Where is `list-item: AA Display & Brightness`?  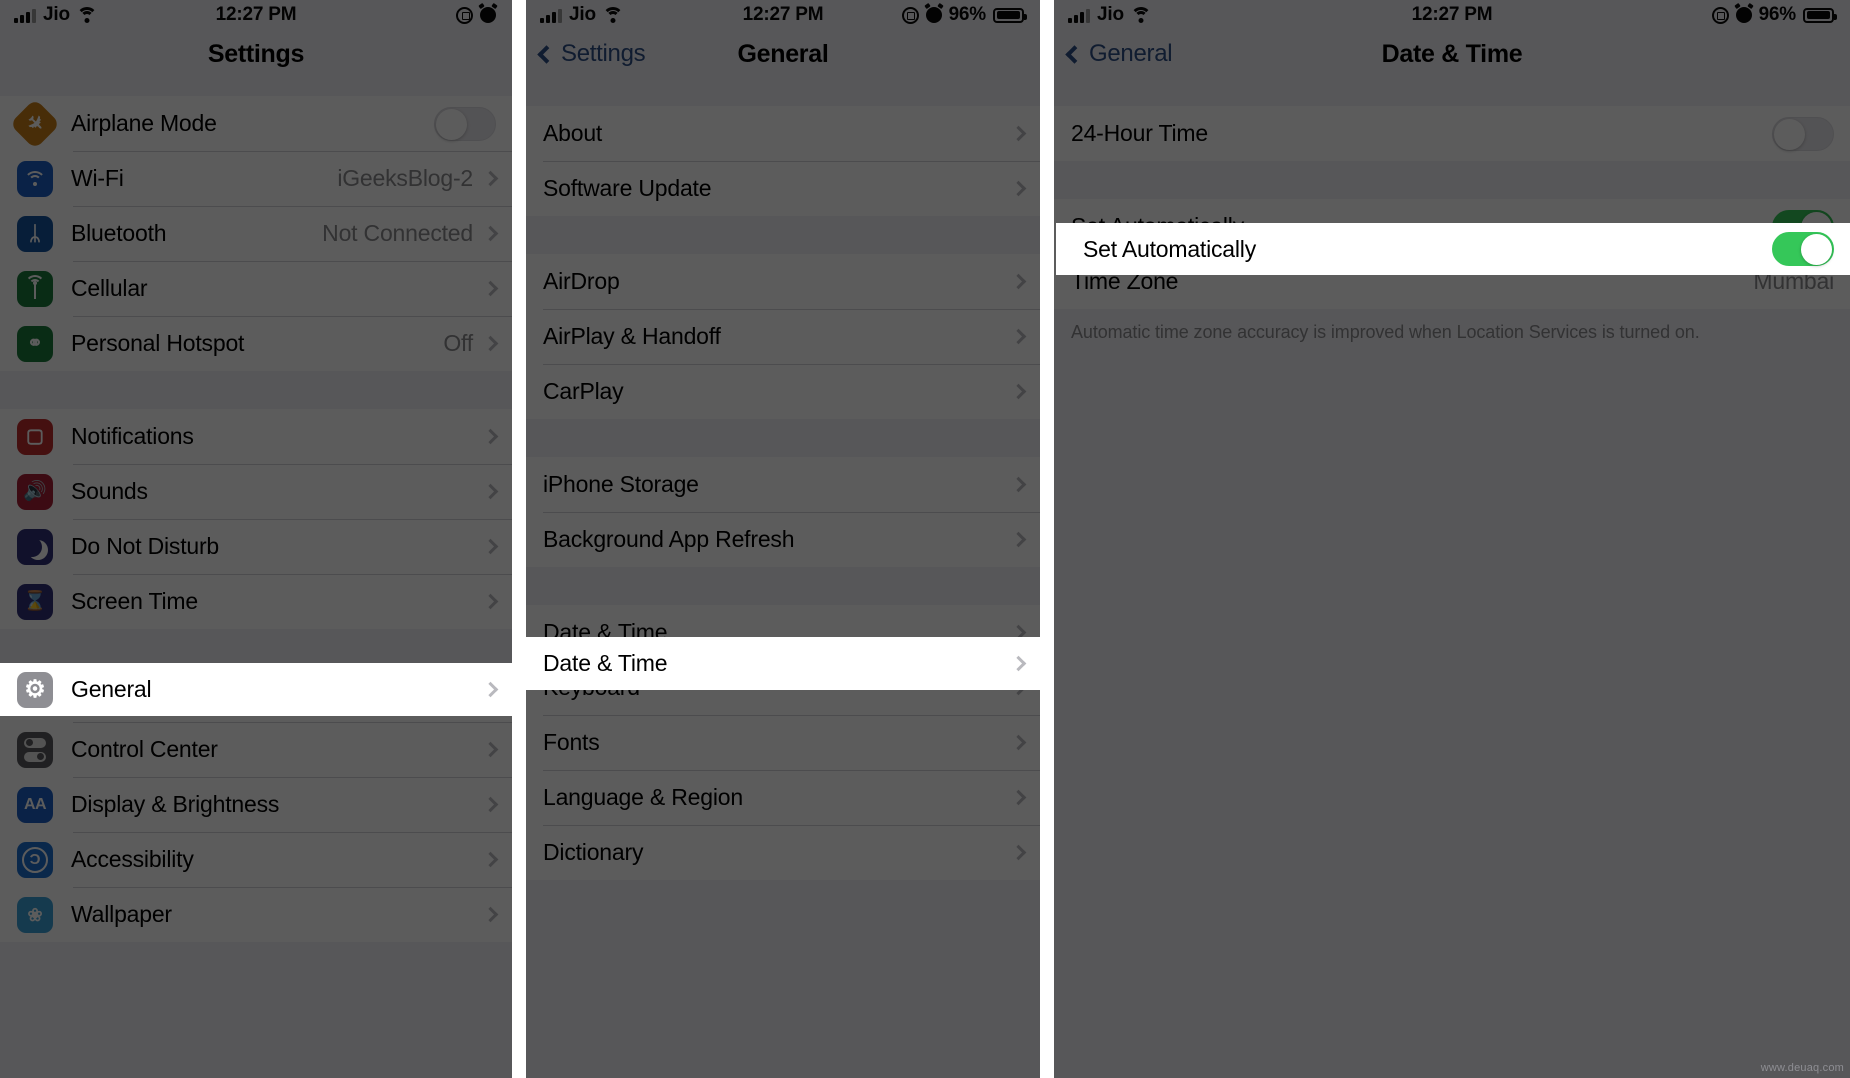 list-item: AA Display & Brightness is located at coordinates (256, 804).